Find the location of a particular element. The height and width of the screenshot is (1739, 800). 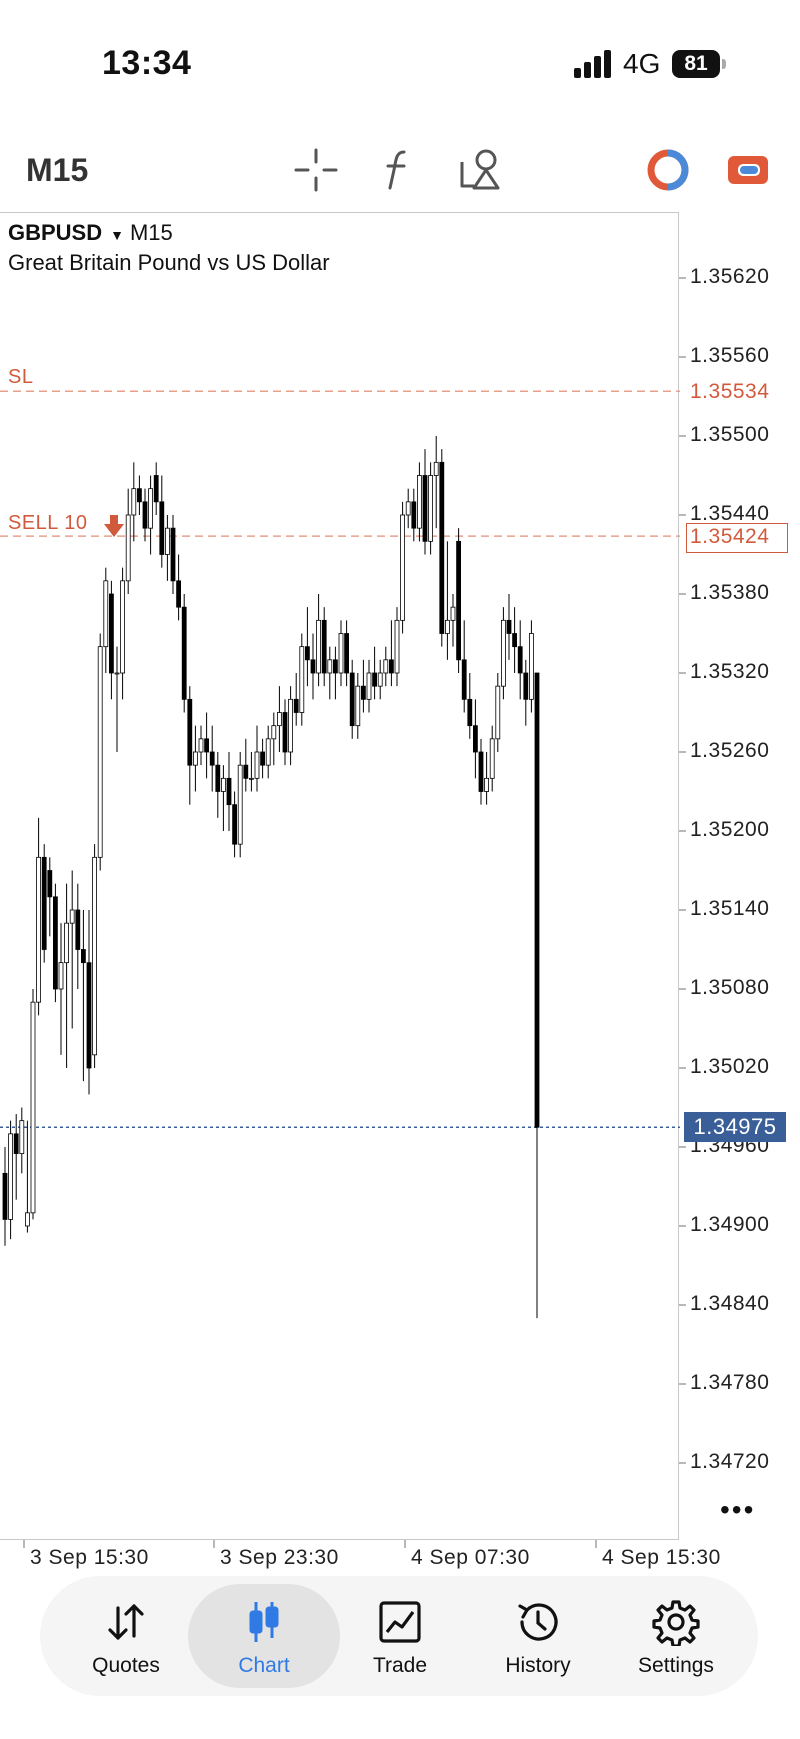

tab-chart: Chart is located at coordinates (264, 1636).